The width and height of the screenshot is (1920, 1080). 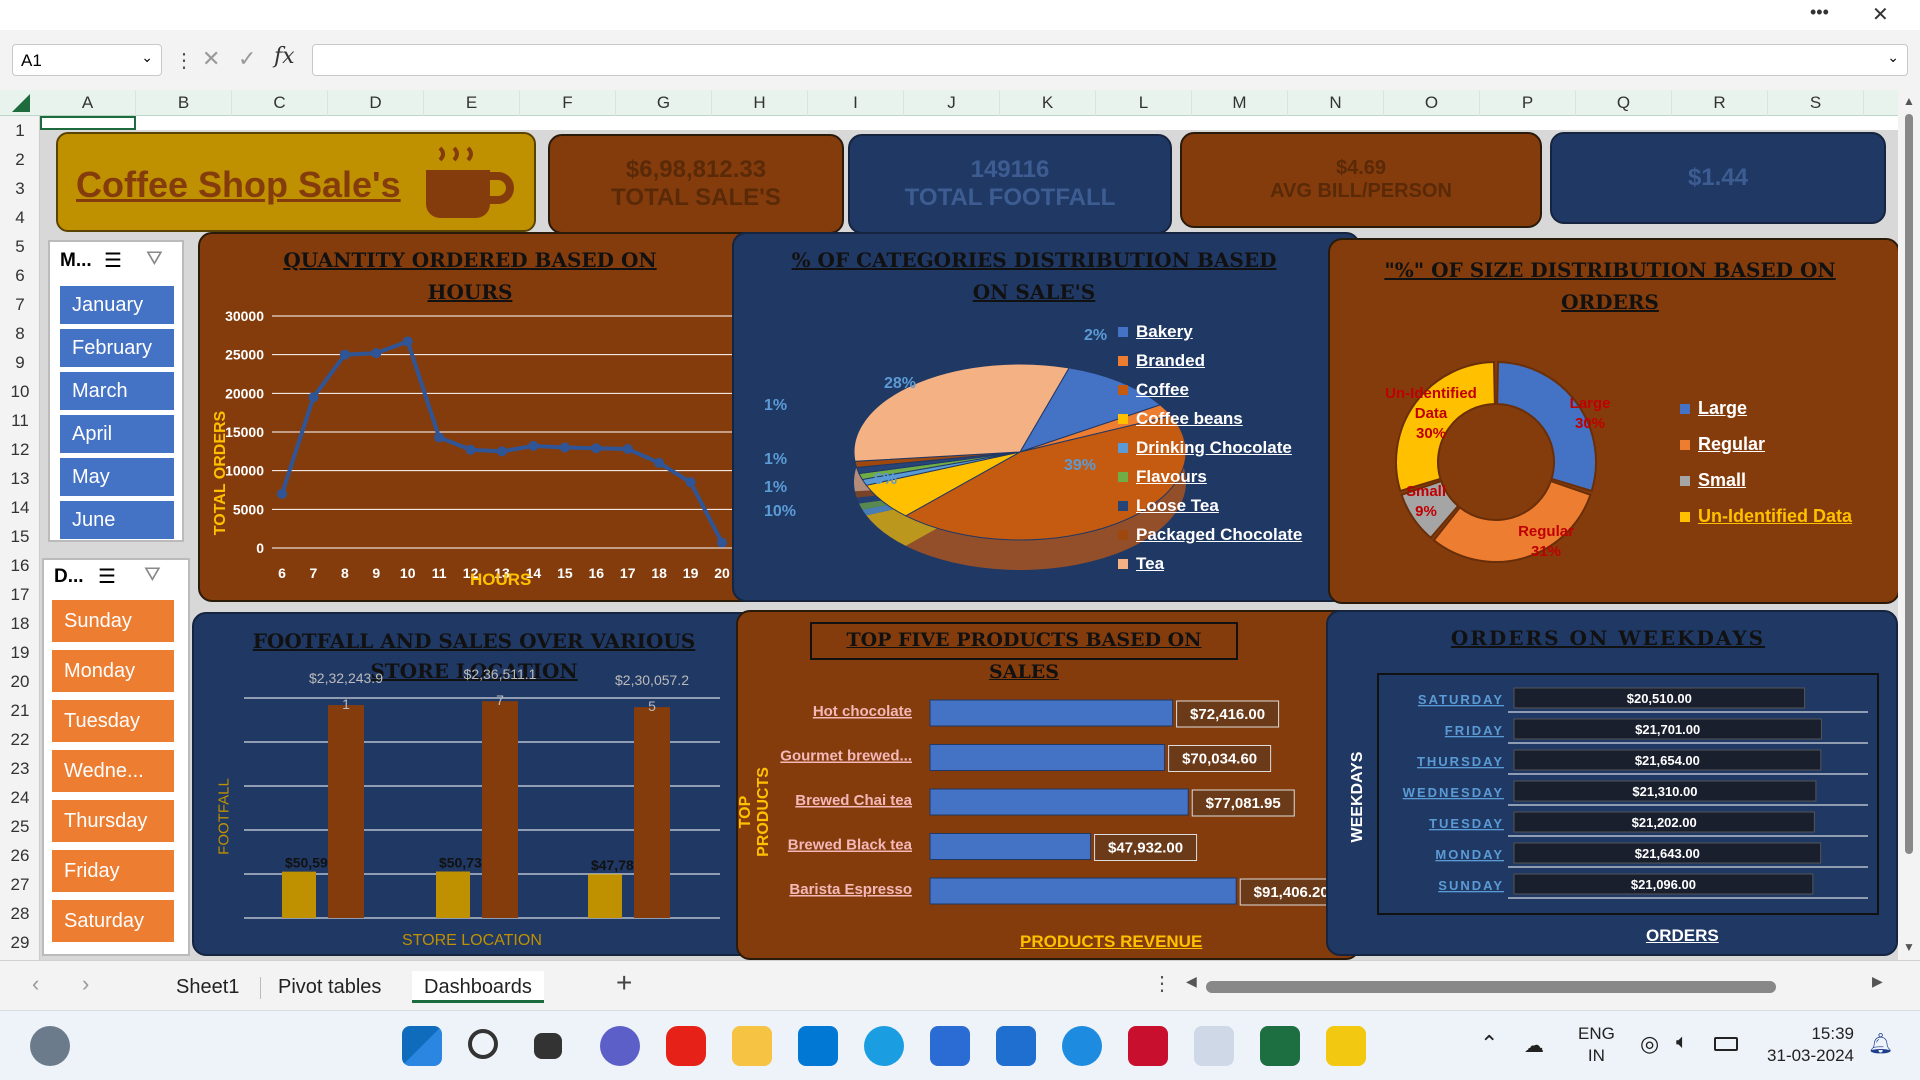 I want to click on help-icon, so click(x=1082, y=1046).